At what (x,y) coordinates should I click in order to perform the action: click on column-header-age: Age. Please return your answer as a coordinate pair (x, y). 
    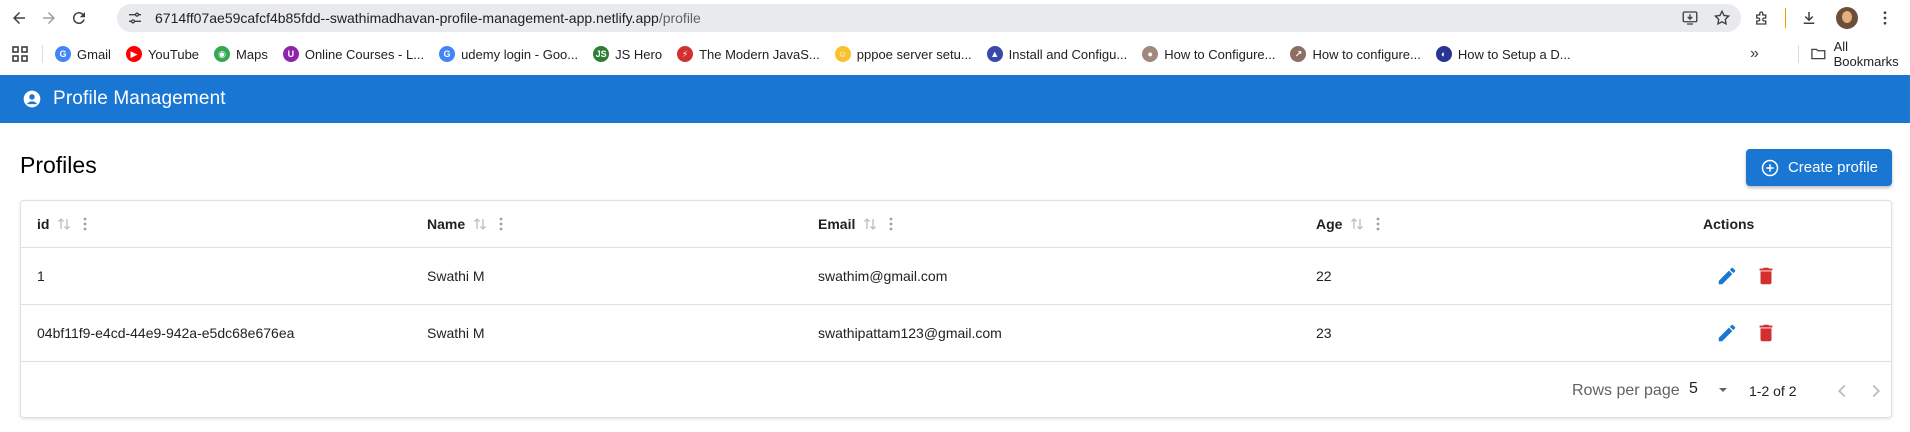
    Looking at the image, I should click on (1350, 224).